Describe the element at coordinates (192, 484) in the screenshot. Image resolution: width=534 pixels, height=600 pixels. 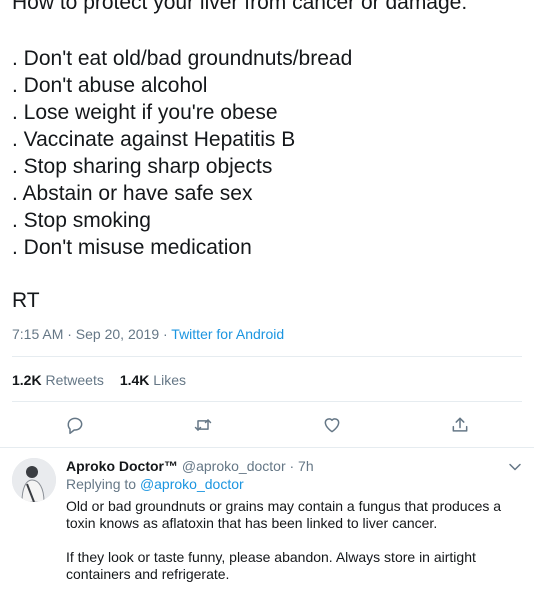
I see `replying-to-link: @aproko_doctor` at that location.